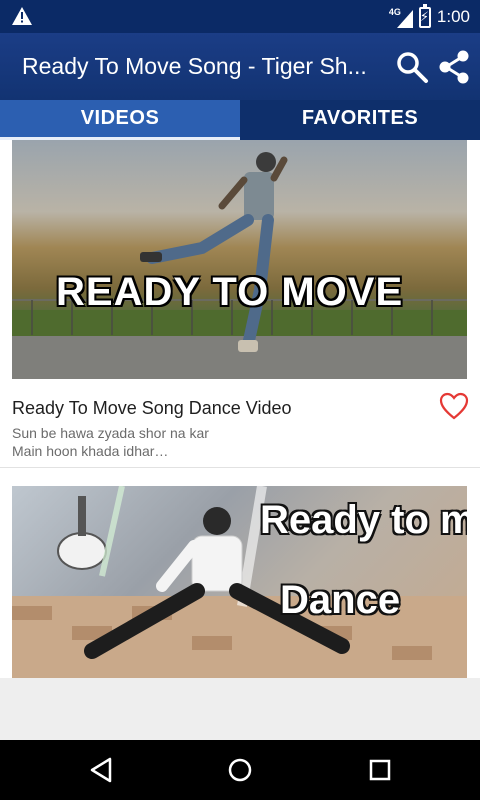 The image size is (480, 800). I want to click on tab-bar: VIDEOS FAVORITES, so click(240, 120).